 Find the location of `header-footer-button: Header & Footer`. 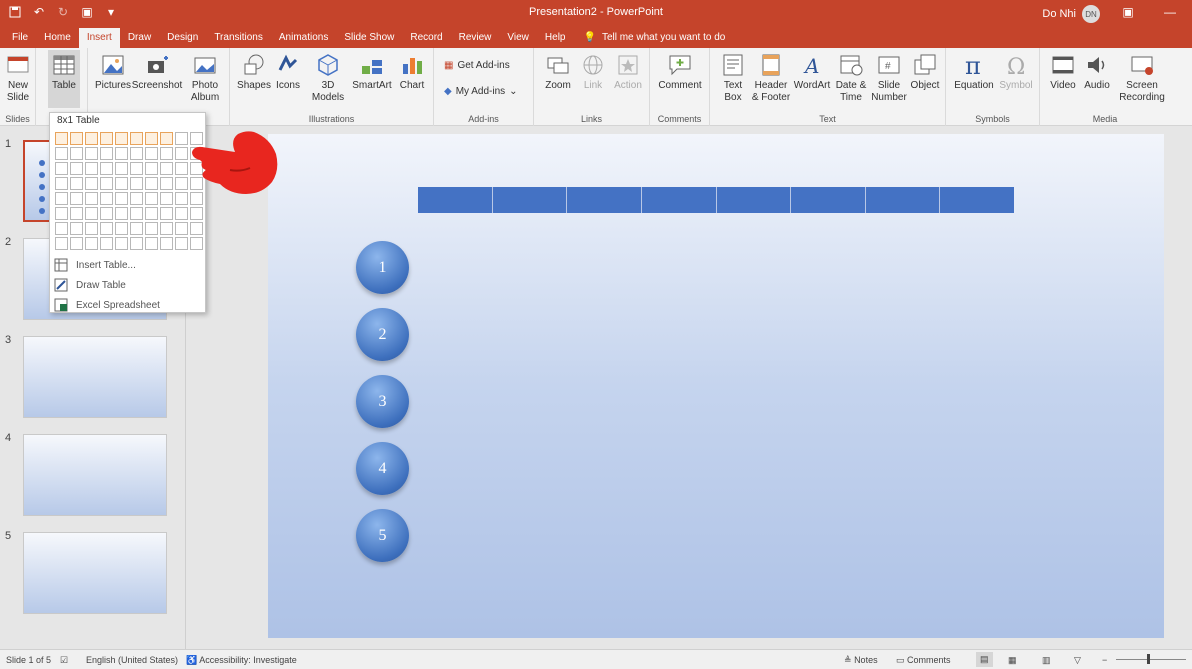

header-footer-button: Header & Footer is located at coordinates (771, 78).